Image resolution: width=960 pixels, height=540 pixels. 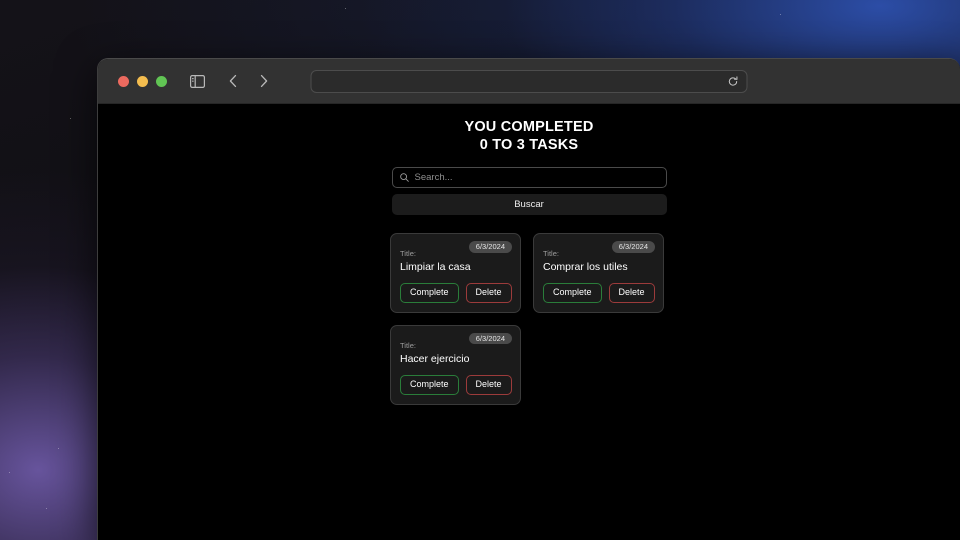 What do you see at coordinates (536, 177) in the screenshot?
I see `search-input` at bounding box center [536, 177].